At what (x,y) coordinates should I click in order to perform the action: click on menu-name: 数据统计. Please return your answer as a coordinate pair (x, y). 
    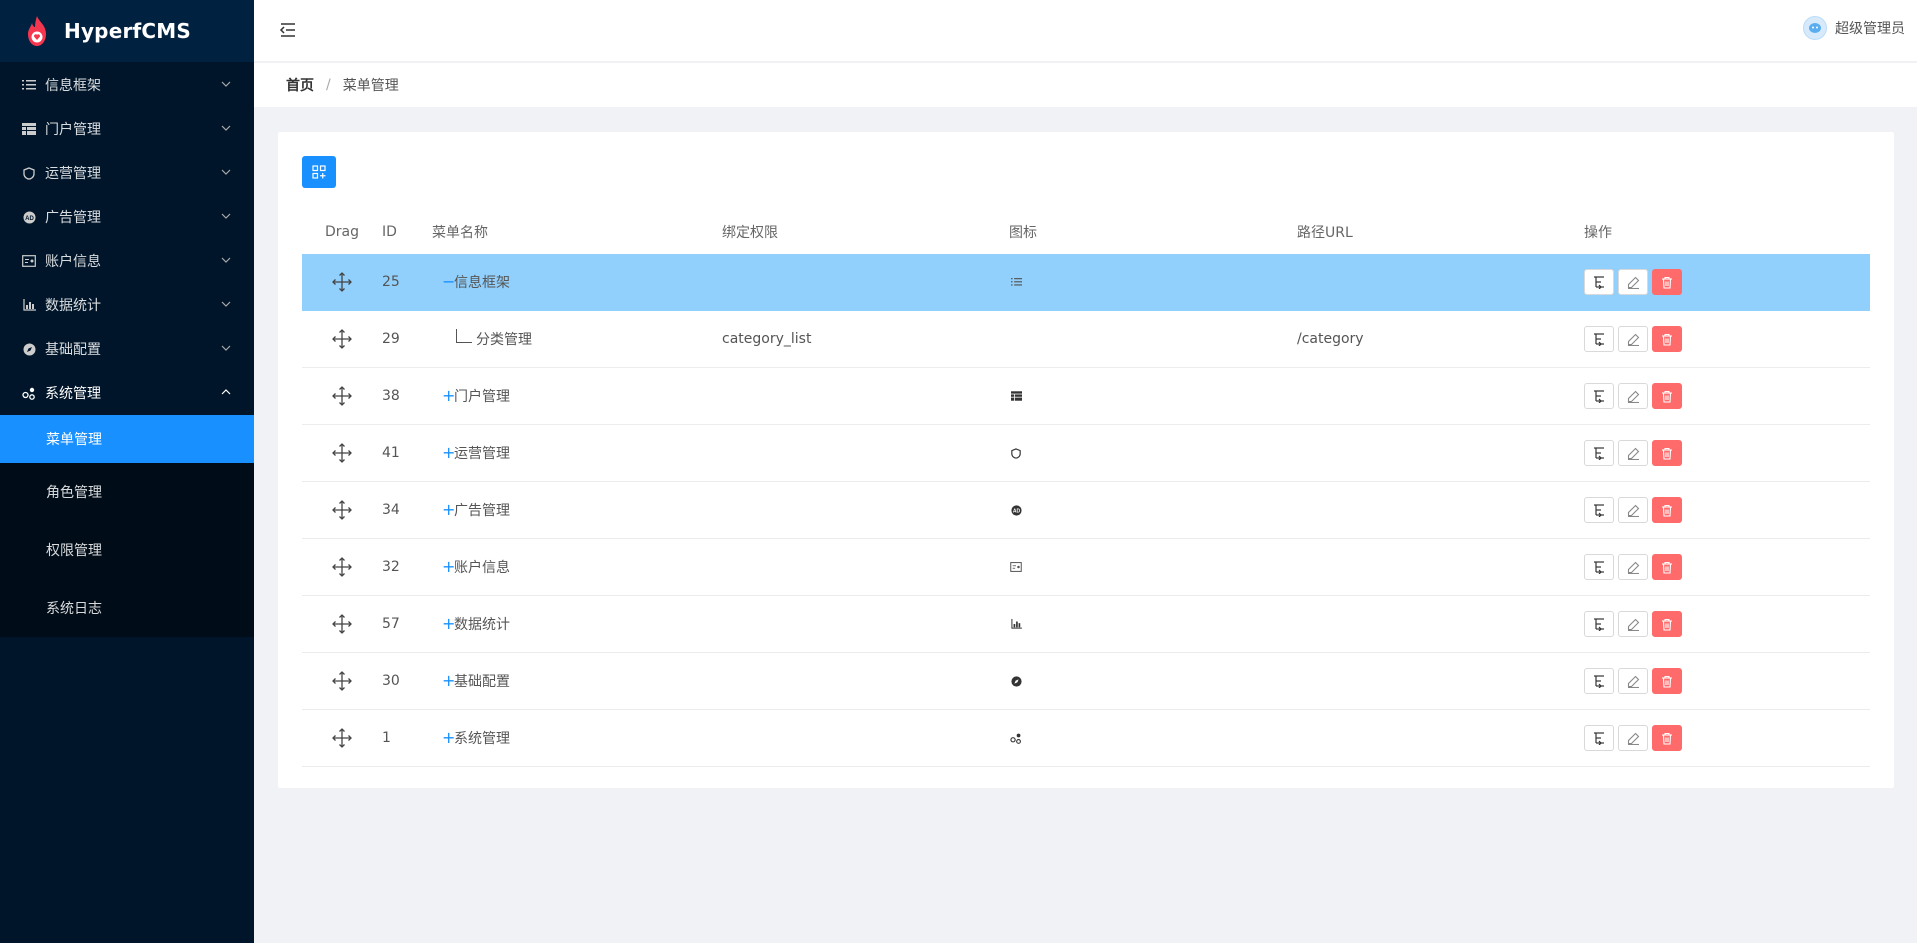
    Looking at the image, I should click on (482, 625).